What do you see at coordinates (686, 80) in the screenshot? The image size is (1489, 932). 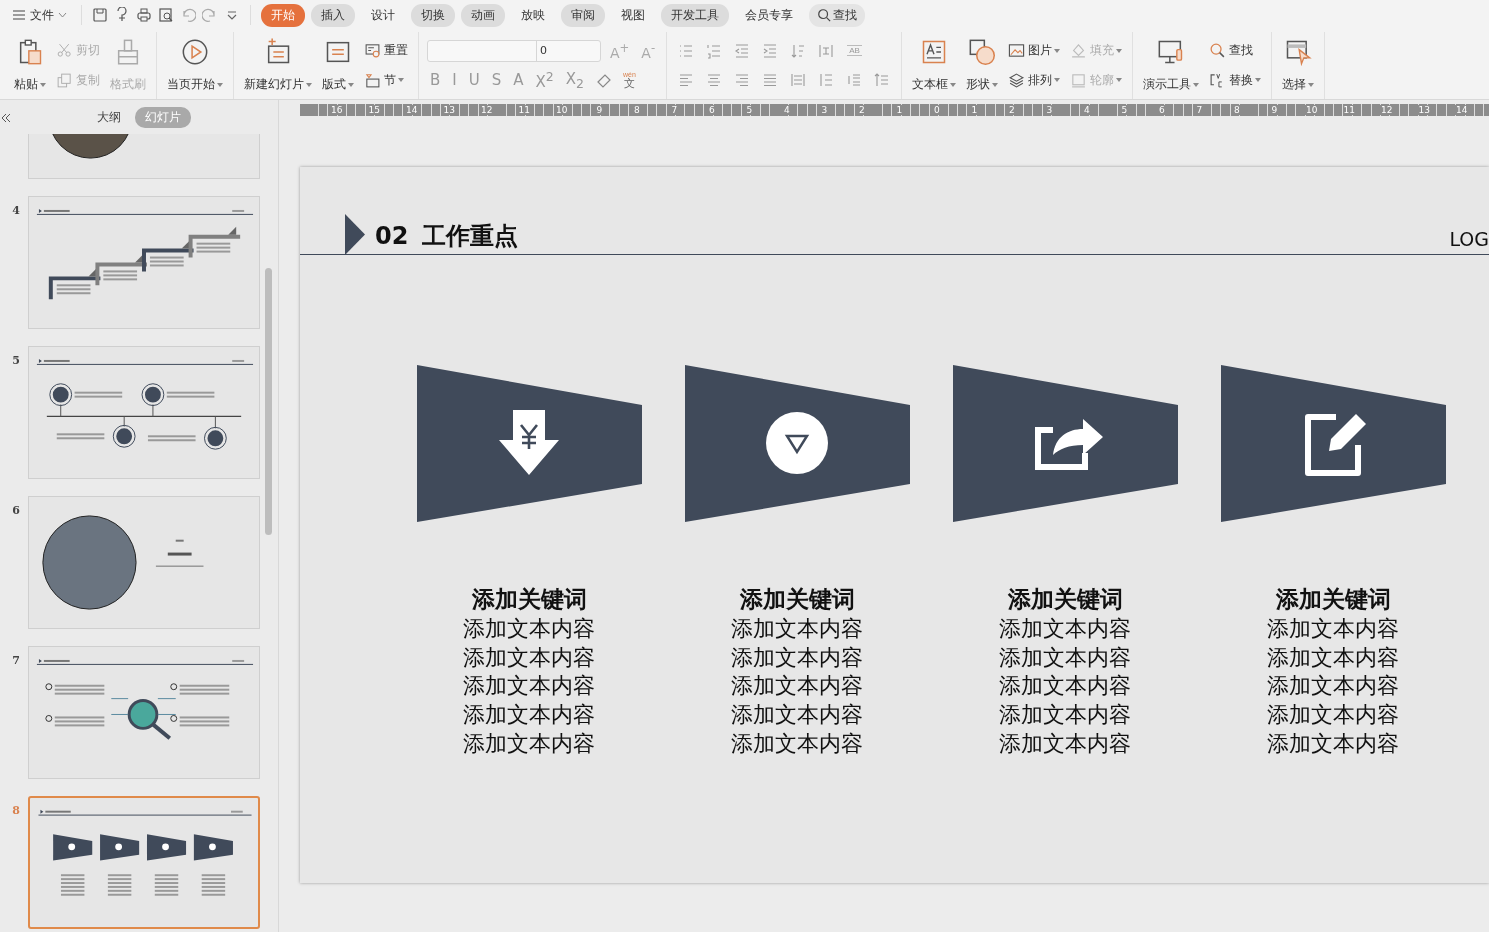 I see `align-left-icon` at bounding box center [686, 80].